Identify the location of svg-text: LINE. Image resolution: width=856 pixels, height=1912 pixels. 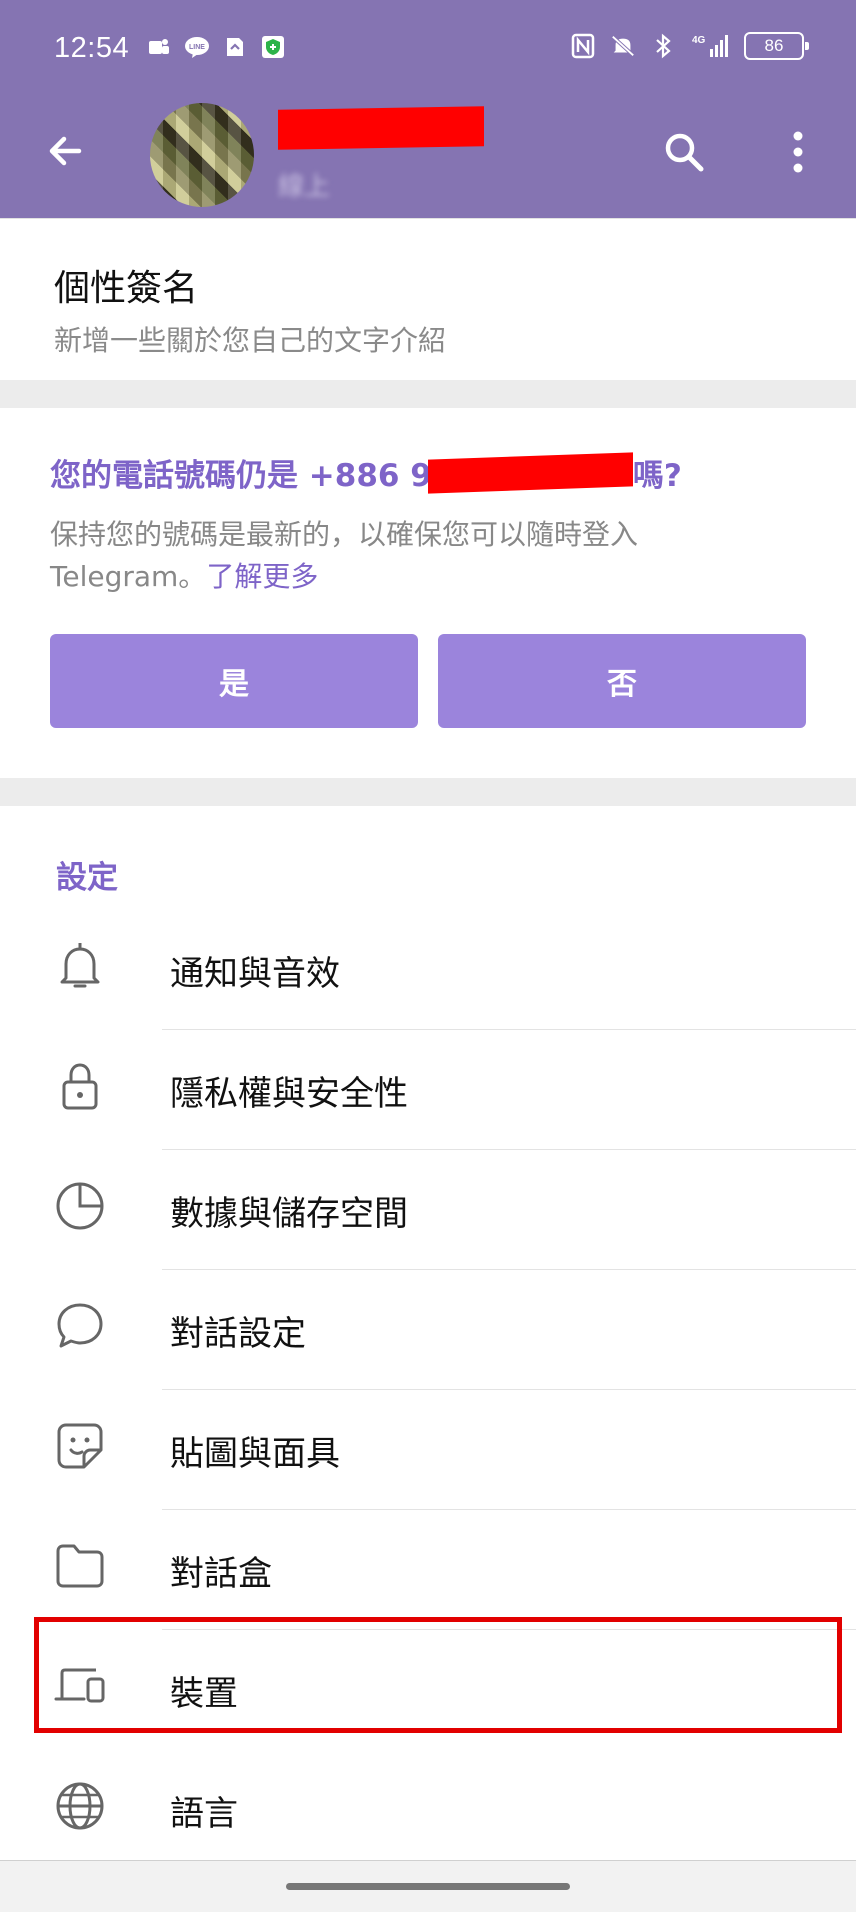
(197, 47).